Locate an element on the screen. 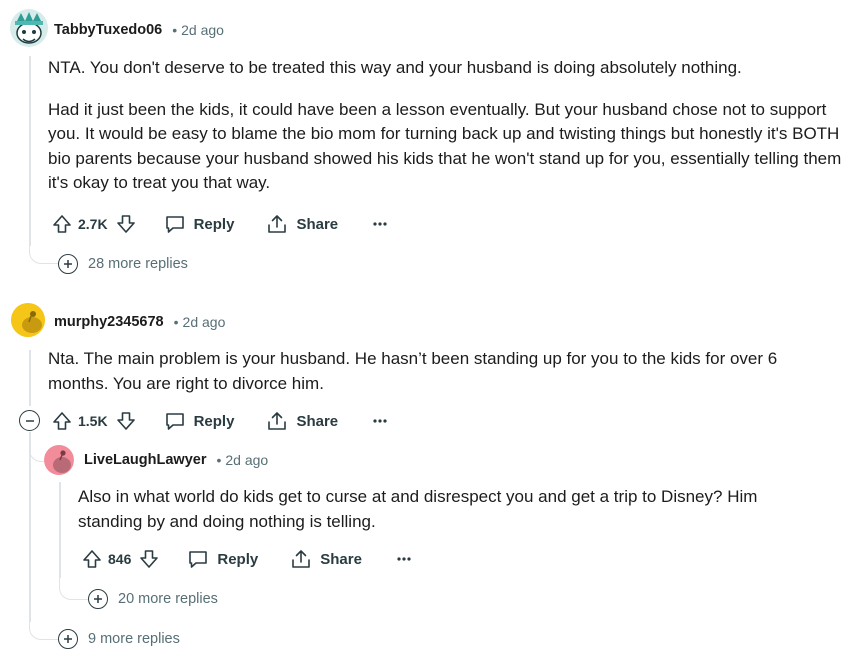 This screenshot has height=667, width=855. comment-actions: 1.5K Reply Share is located at coordinates (220, 421).